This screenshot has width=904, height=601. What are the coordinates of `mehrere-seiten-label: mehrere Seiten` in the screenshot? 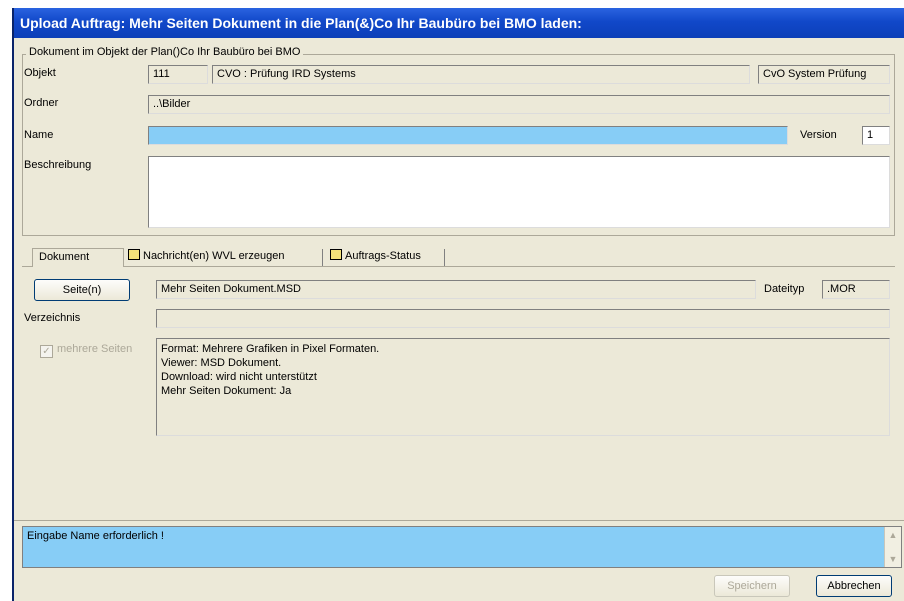 It's located at (95, 349).